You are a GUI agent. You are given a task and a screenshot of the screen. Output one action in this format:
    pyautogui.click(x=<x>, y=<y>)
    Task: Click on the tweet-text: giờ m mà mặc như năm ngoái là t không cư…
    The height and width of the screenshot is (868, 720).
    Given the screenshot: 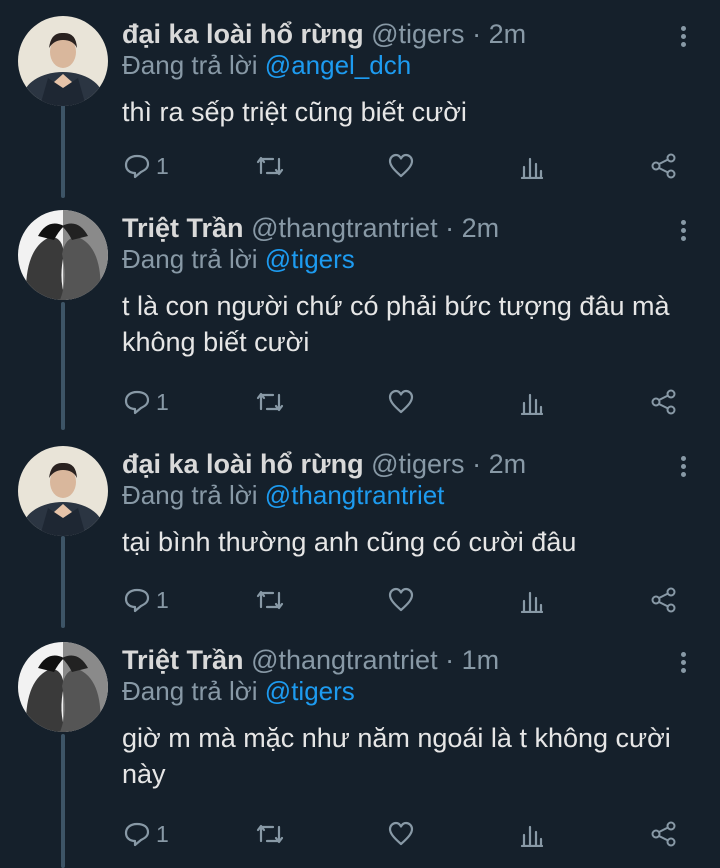 What is the action you would take?
    pyautogui.click(x=396, y=756)
    